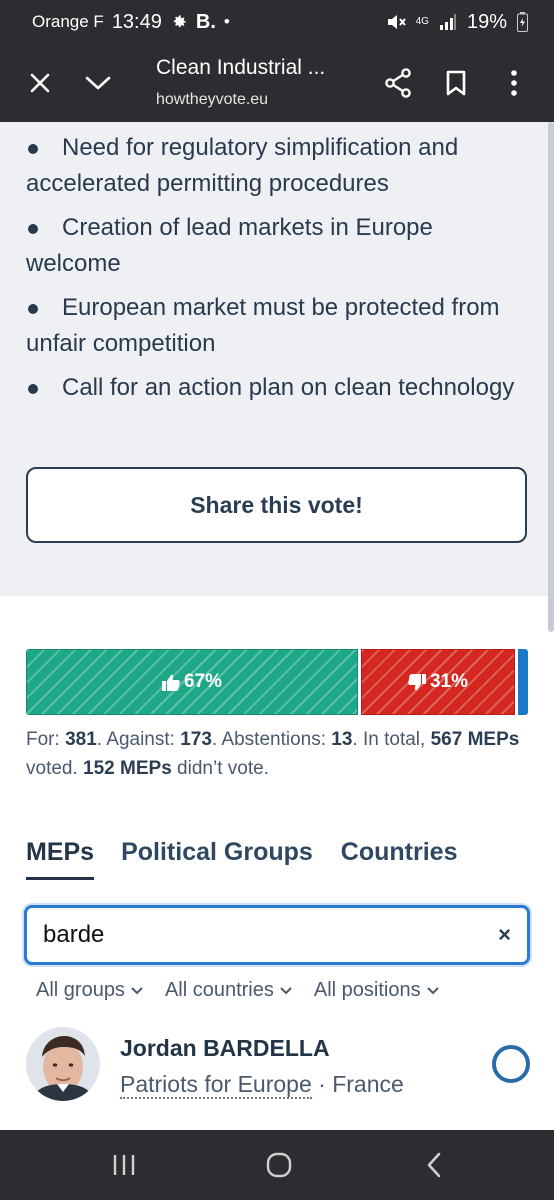 The height and width of the screenshot is (1200, 554). What do you see at coordinates (68, 21) in the screenshot?
I see `carrier-label: Orange F` at bounding box center [68, 21].